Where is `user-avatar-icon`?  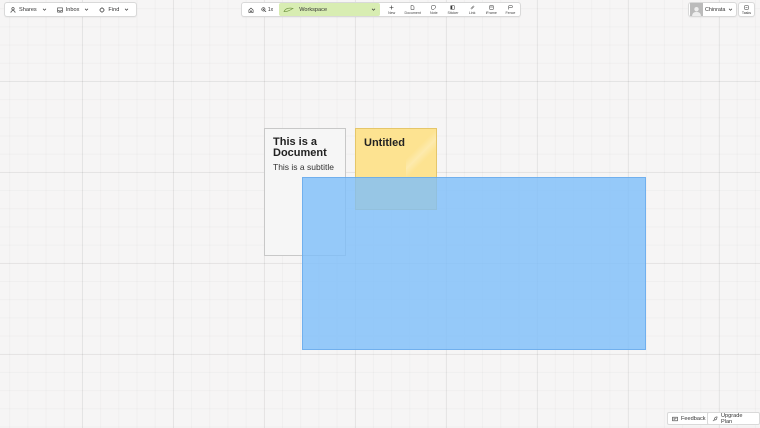 user-avatar-icon is located at coordinates (696, 11).